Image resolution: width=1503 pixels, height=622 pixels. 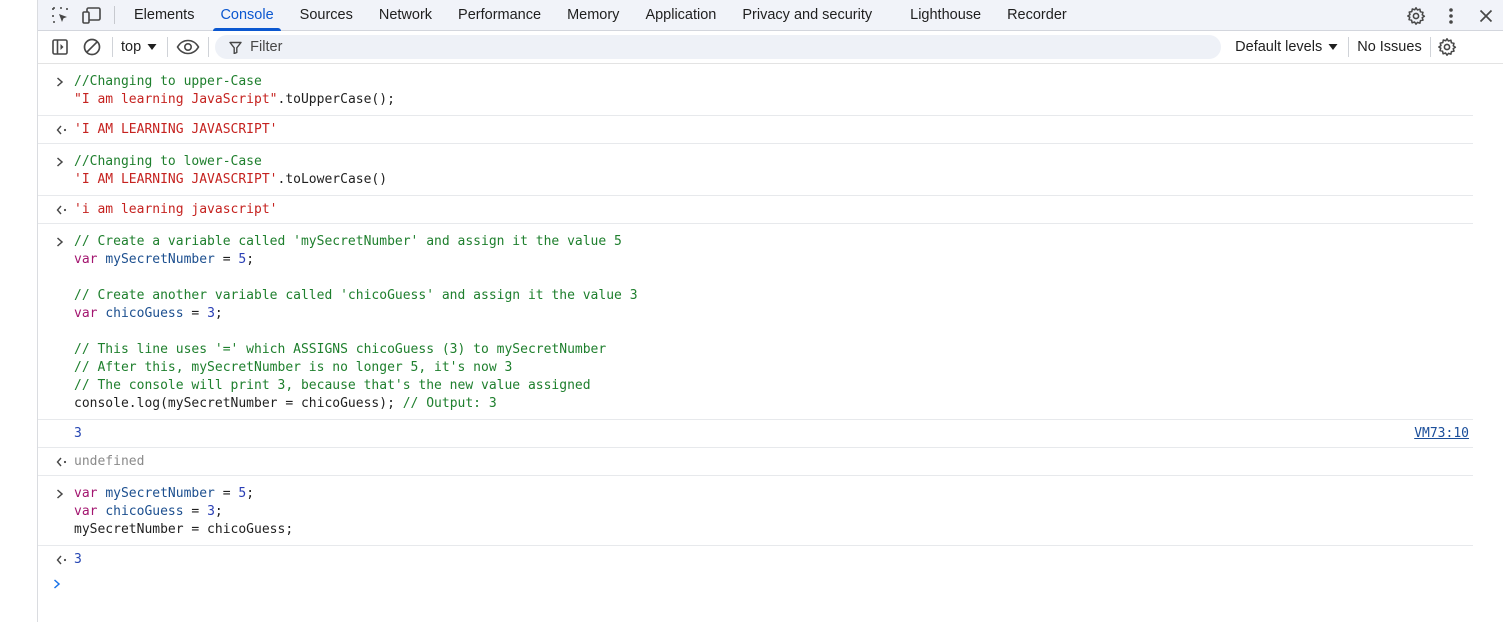 I want to click on console-result-entry: undefined, so click(x=755, y=462).